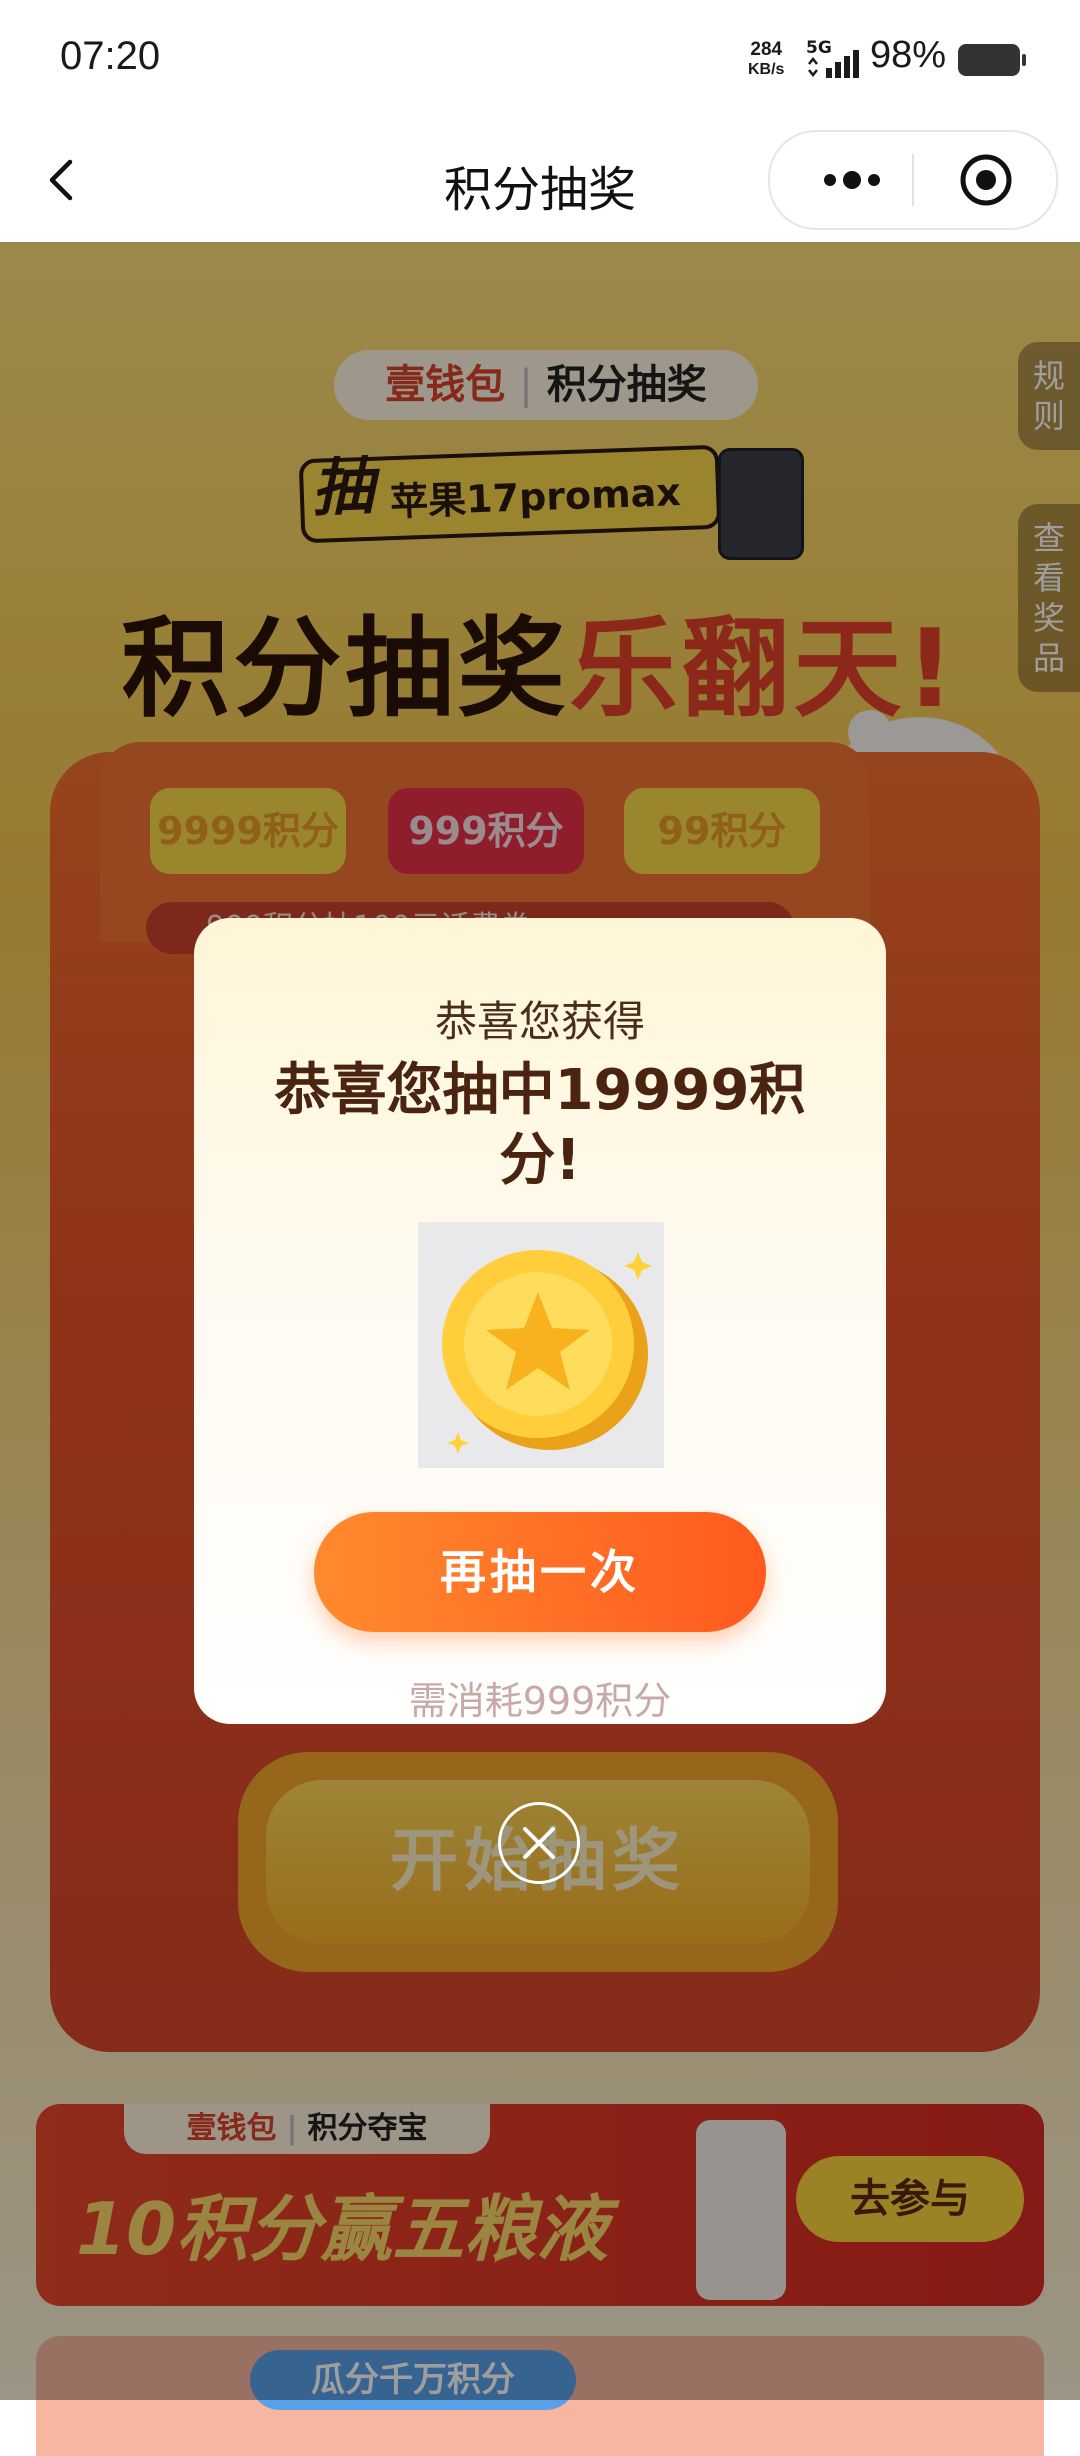 This screenshot has height=2456, width=1080. What do you see at coordinates (540, 1572) in the screenshot?
I see `draw-again-button: 再抽一次` at bounding box center [540, 1572].